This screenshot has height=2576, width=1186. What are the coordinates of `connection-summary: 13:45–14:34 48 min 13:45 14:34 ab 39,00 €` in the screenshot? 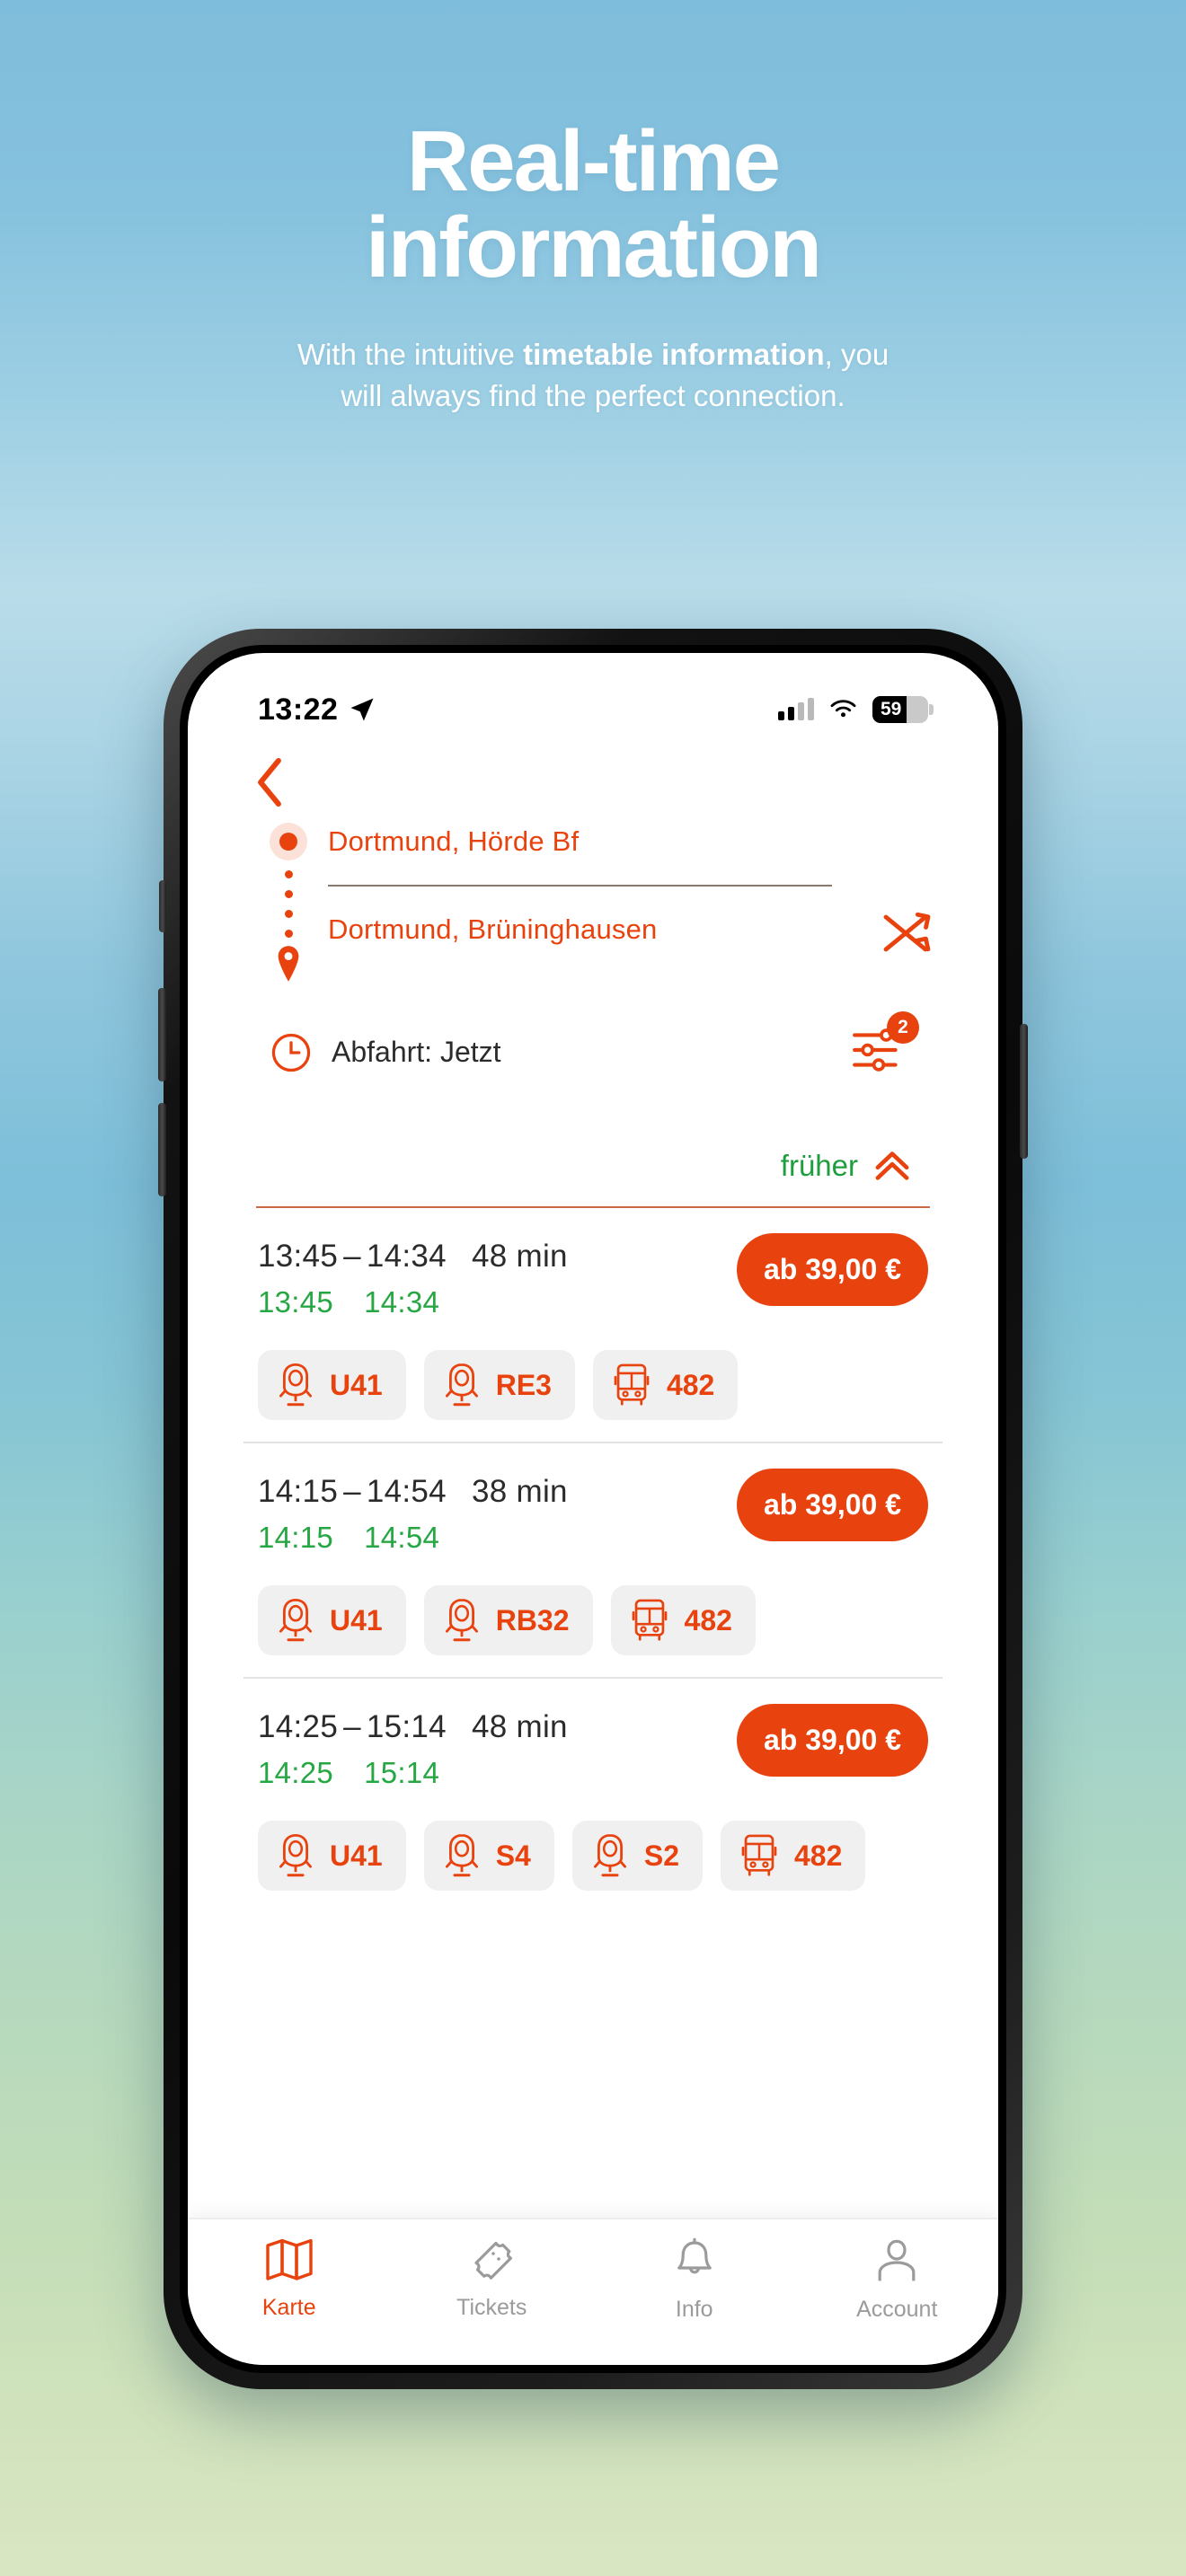 It's located at (593, 1276).